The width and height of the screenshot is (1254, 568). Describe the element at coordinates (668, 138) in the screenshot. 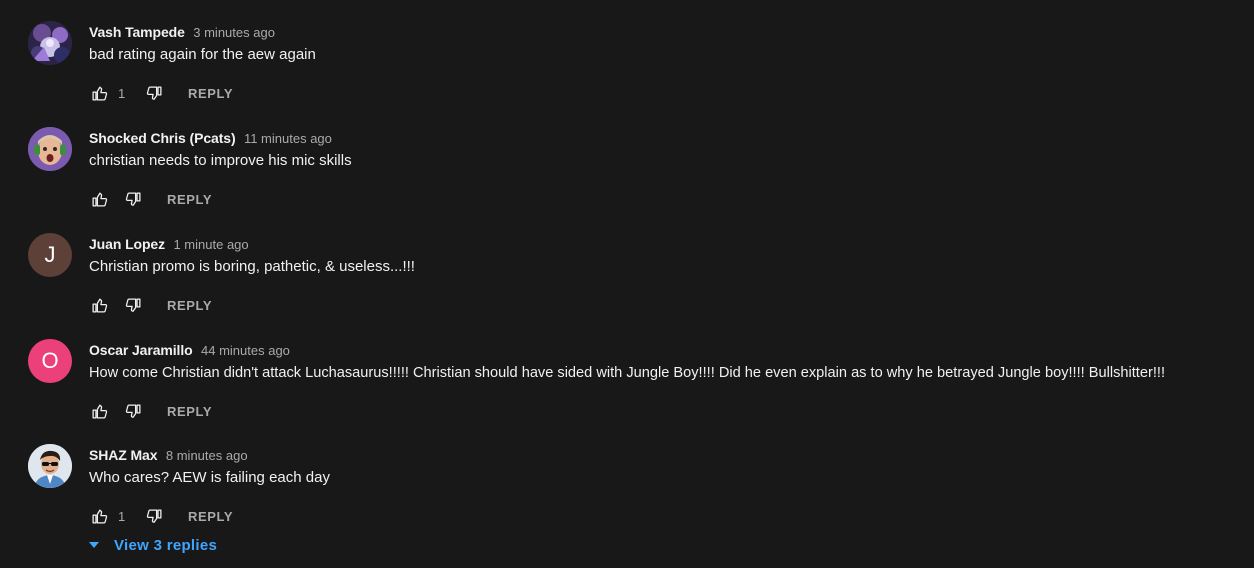

I see `comment-header: Shocked Chris (Pcats) 11 minutes ago` at that location.